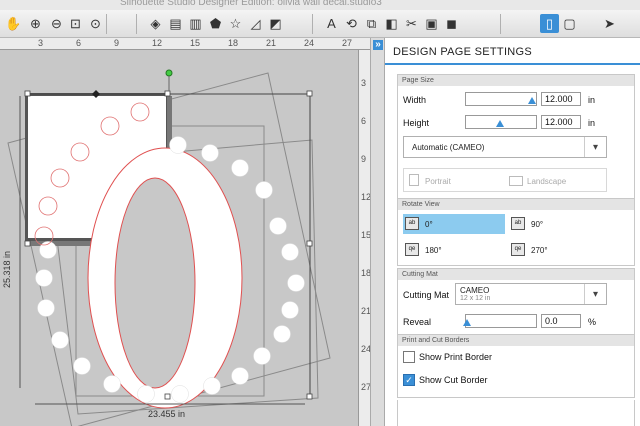 The height and width of the screenshot is (426, 640). I want to click on ruler-tick-label: 18, so click(365, 273).